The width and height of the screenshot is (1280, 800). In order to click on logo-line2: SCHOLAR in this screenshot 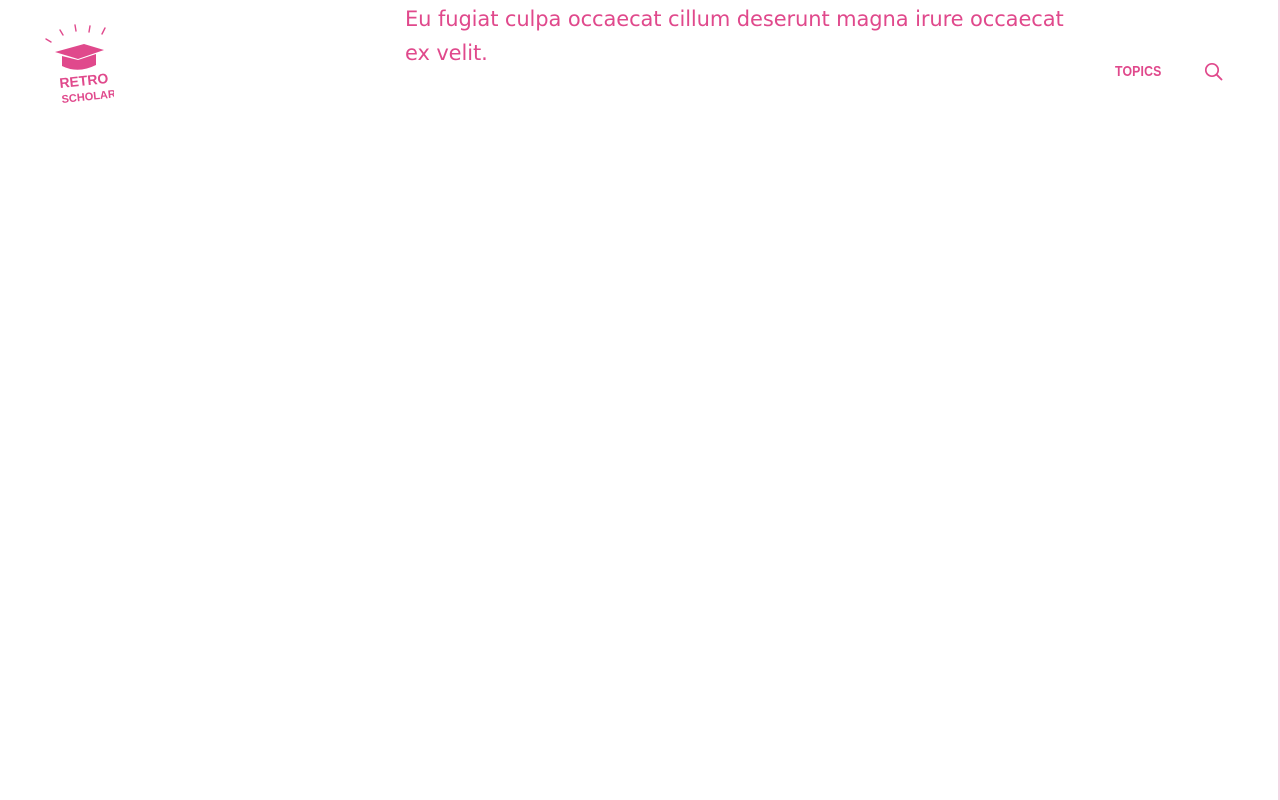, I will do `click(87, 97)`.